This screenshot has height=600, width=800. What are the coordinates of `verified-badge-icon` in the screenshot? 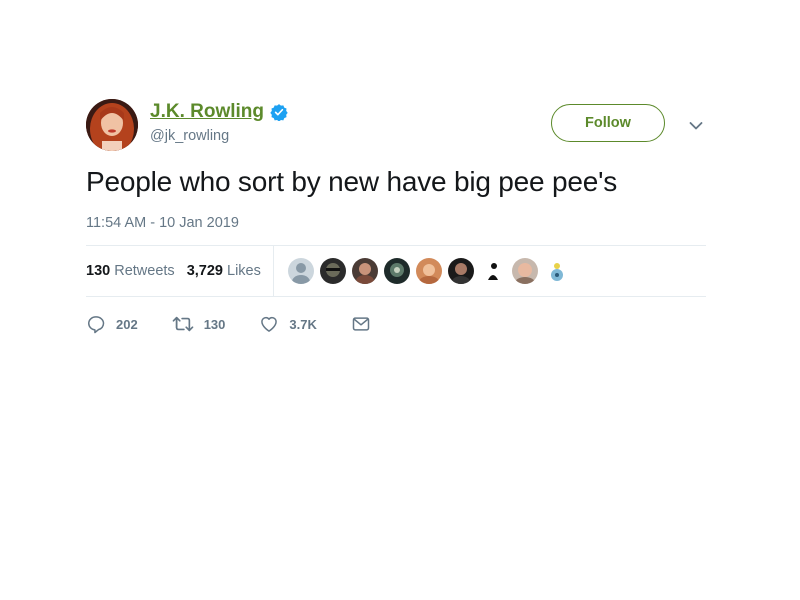 It's located at (279, 112).